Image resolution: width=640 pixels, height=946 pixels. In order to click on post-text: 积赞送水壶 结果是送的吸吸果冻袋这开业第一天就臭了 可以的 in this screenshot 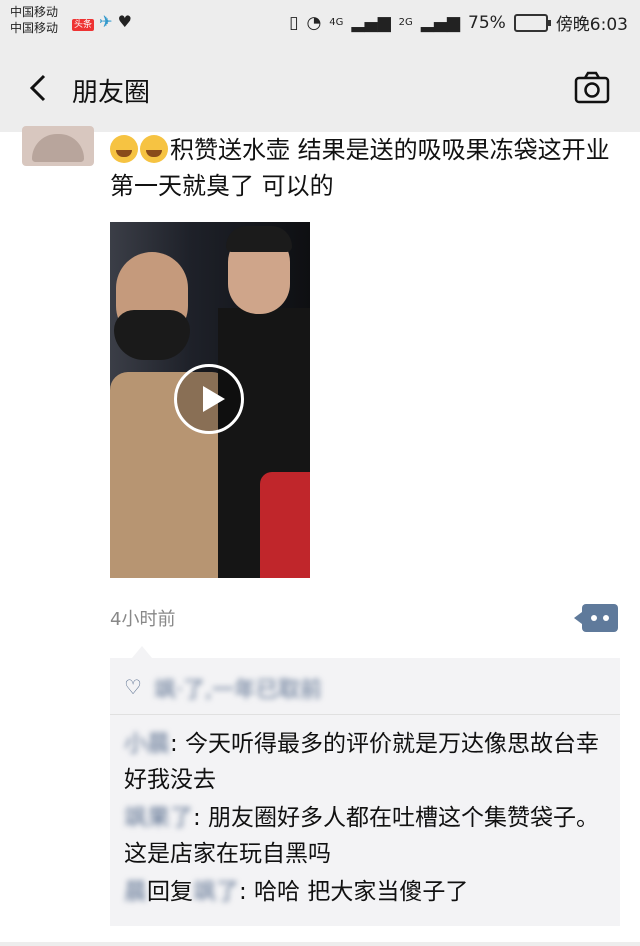, I will do `click(360, 168)`.